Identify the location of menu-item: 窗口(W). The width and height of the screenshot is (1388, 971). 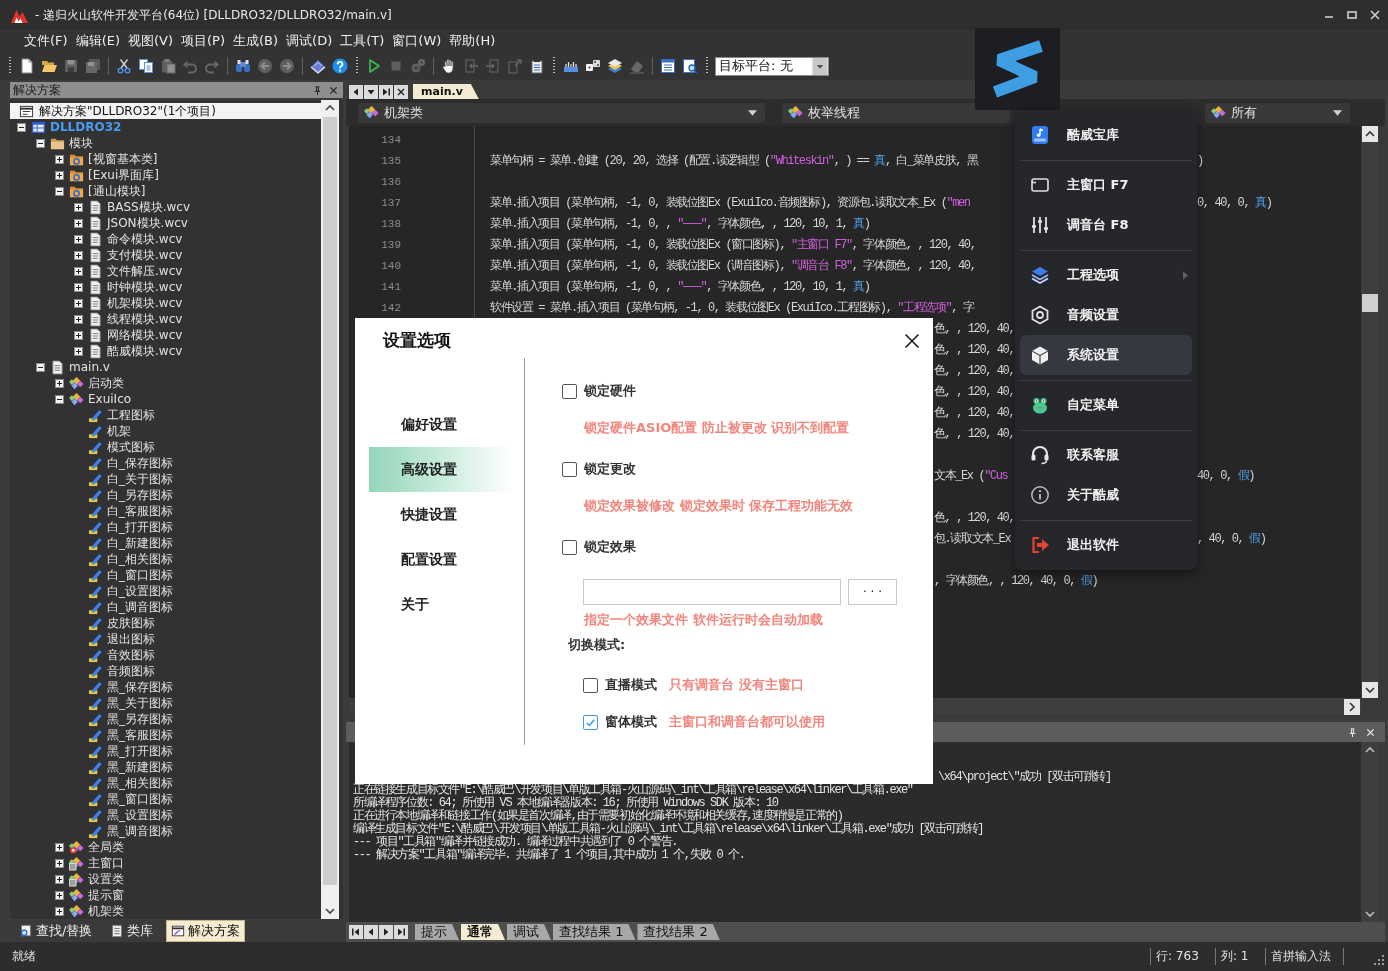
(417, 41).